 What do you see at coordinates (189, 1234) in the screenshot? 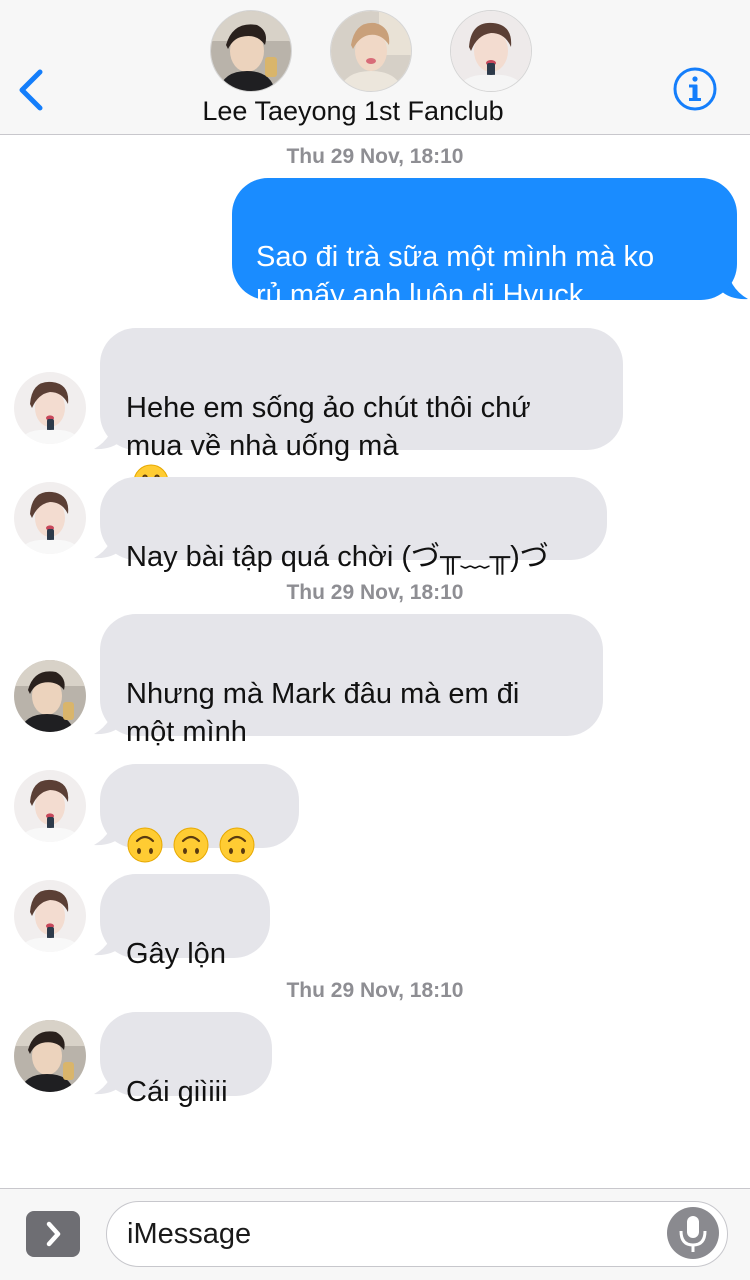
I see `message-input-placeholder: iMessage` at bounding box center [189, 1234].